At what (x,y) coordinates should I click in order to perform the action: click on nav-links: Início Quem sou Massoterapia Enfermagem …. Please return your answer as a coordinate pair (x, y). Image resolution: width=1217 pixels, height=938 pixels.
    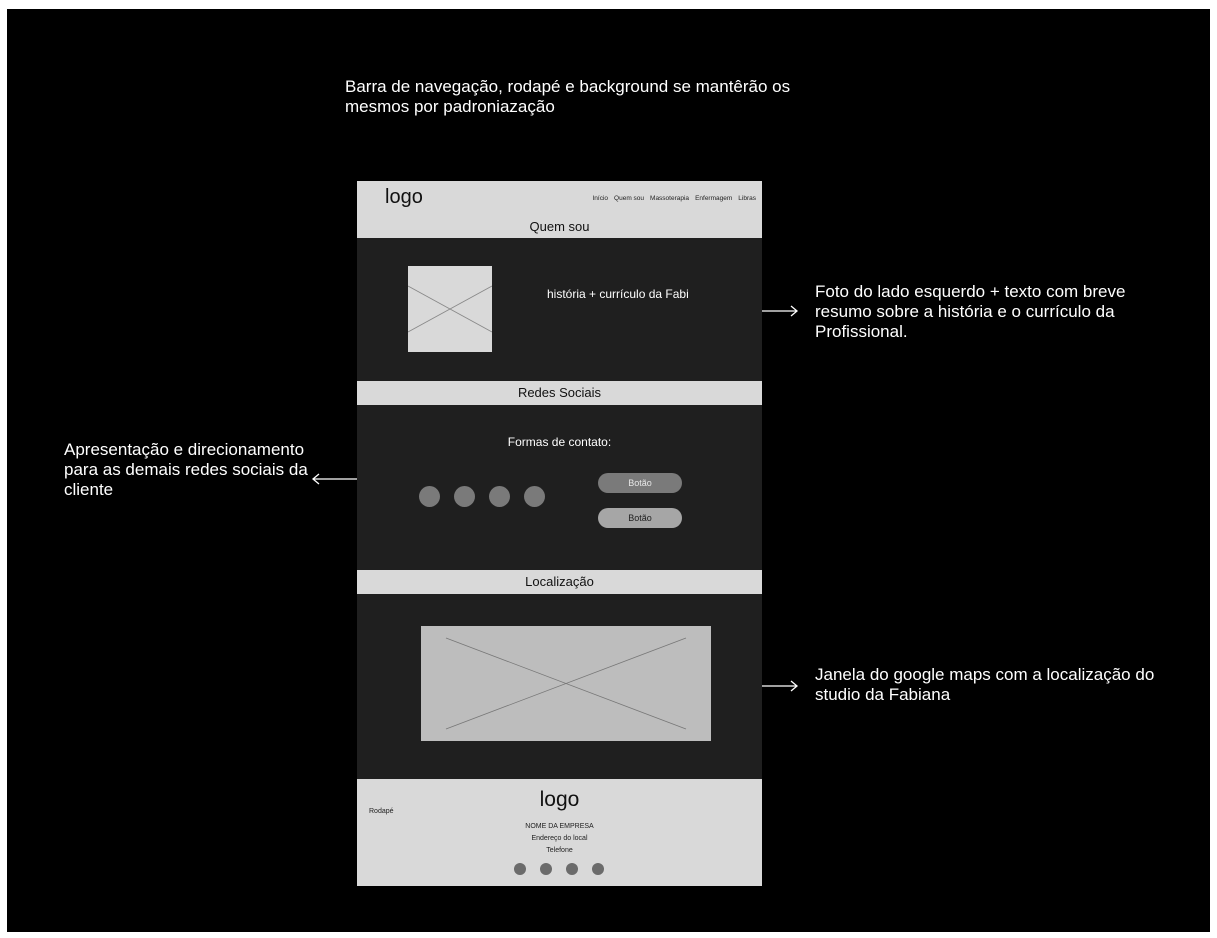
    Looking at the image, I should click on (674, 198).